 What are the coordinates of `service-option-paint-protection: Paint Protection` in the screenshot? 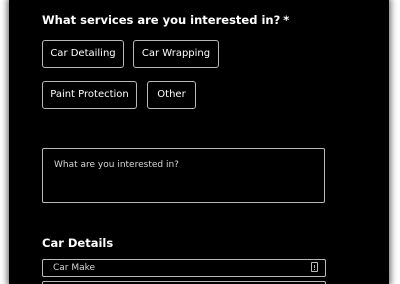 It's located at (89, 95).